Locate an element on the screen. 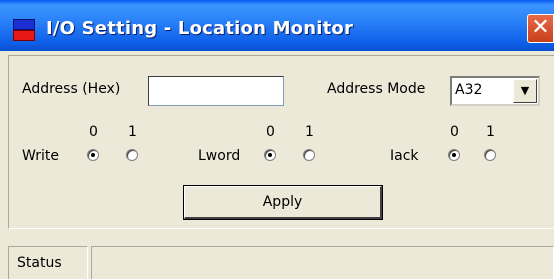 The height and width of the screenshot is (279, 554). close-button: ✕ is located at coordinates (540, 28).